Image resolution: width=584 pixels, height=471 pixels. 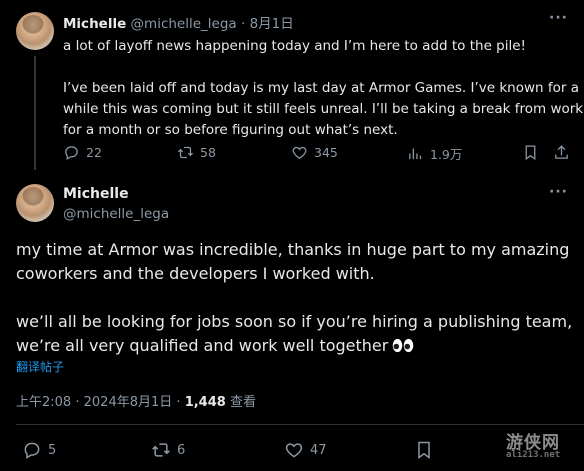 I want to click on like-button: 47, so click(x=305, y=450).